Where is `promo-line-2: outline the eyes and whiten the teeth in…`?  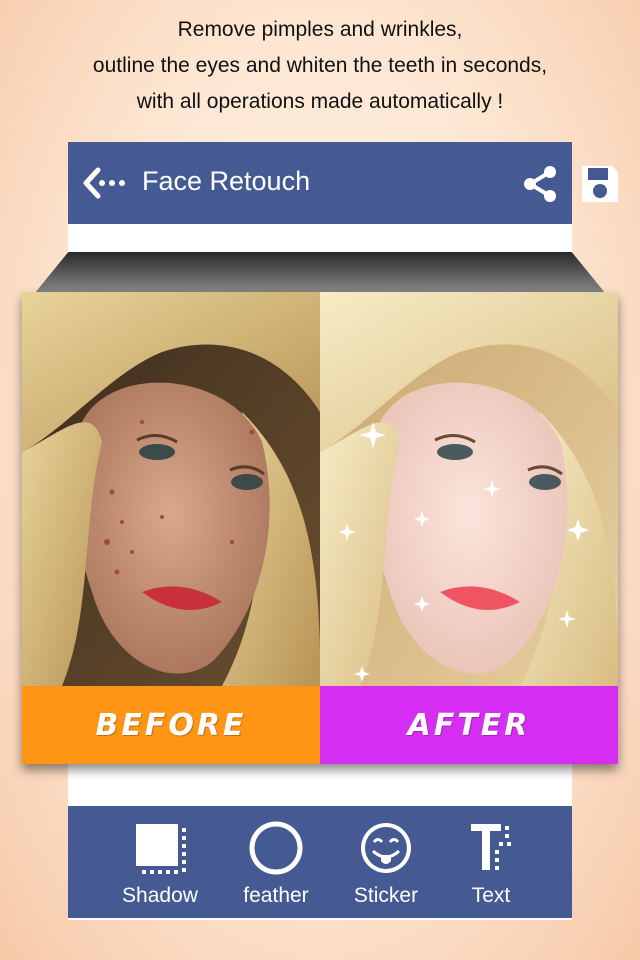
promo-line-2: outline the eyes and whiten the teeth in… is located at coordinates (320, 65).